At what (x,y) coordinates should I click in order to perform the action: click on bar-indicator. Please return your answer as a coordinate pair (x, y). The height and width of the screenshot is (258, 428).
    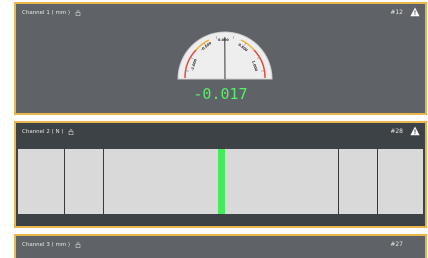
    Looking at the image, I should click on (221, 181).